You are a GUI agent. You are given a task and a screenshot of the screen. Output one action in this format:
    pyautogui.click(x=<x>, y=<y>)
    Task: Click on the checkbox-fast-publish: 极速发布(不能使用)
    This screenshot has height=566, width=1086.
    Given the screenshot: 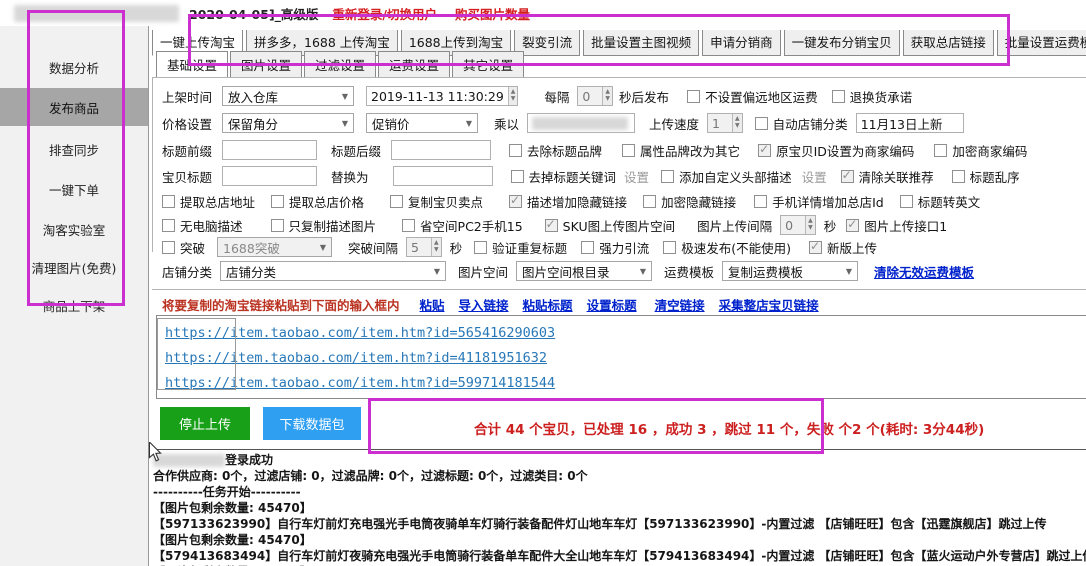 What is the action you would take?
    pyautogui.click(x=727, y=247)
    